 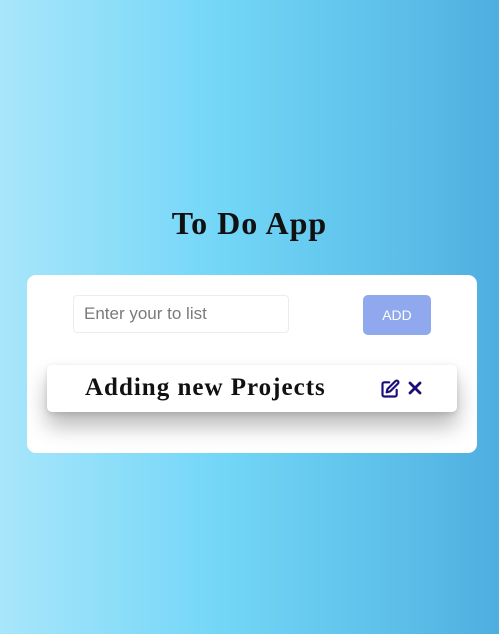 What do you see at coordinates (181, 314) in the screenshot?
I see `todo-input` at bounding box center [181, 314].